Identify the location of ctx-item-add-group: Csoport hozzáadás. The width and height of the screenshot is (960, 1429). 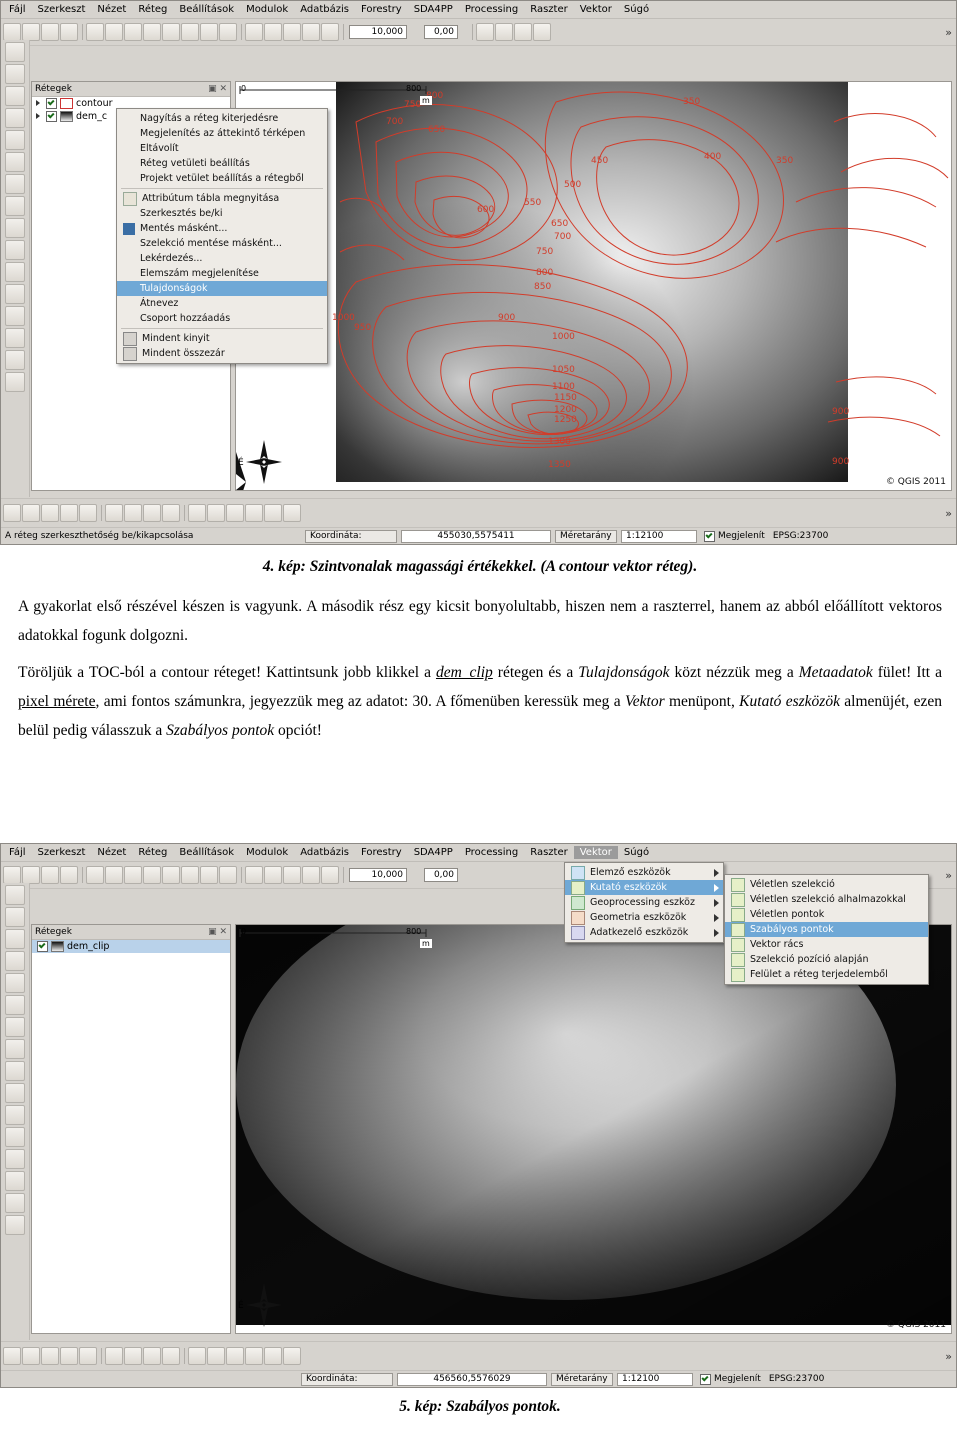
(222, 318).